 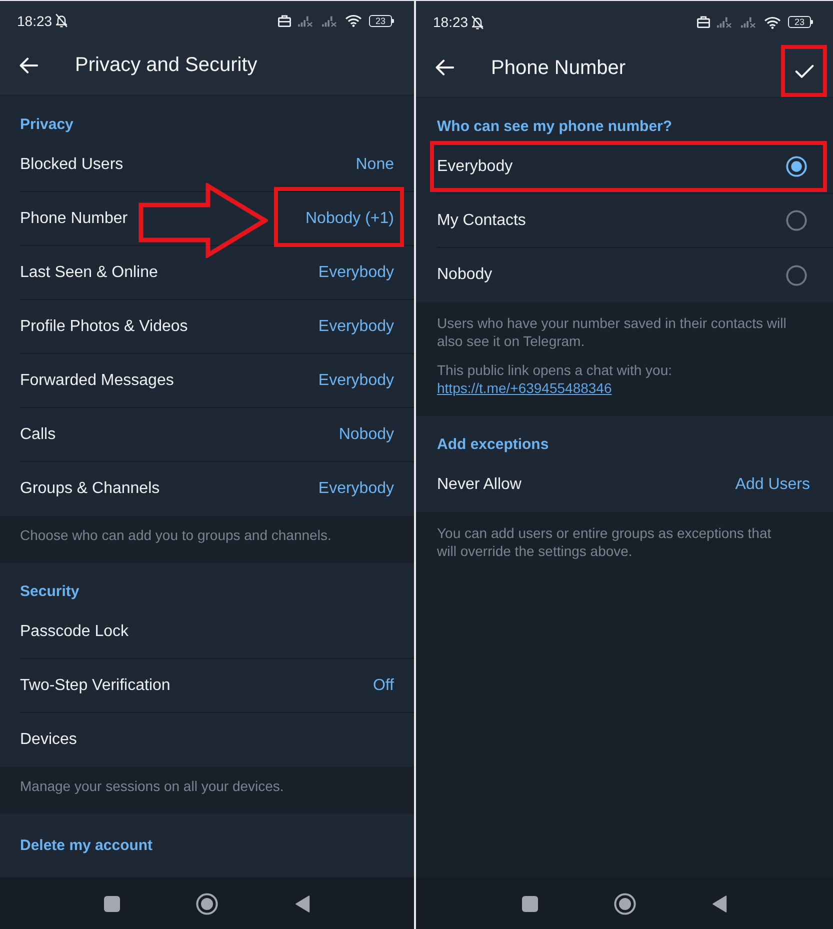 I want to click on setting-label: Phone Number, so click(x=74, y=218).